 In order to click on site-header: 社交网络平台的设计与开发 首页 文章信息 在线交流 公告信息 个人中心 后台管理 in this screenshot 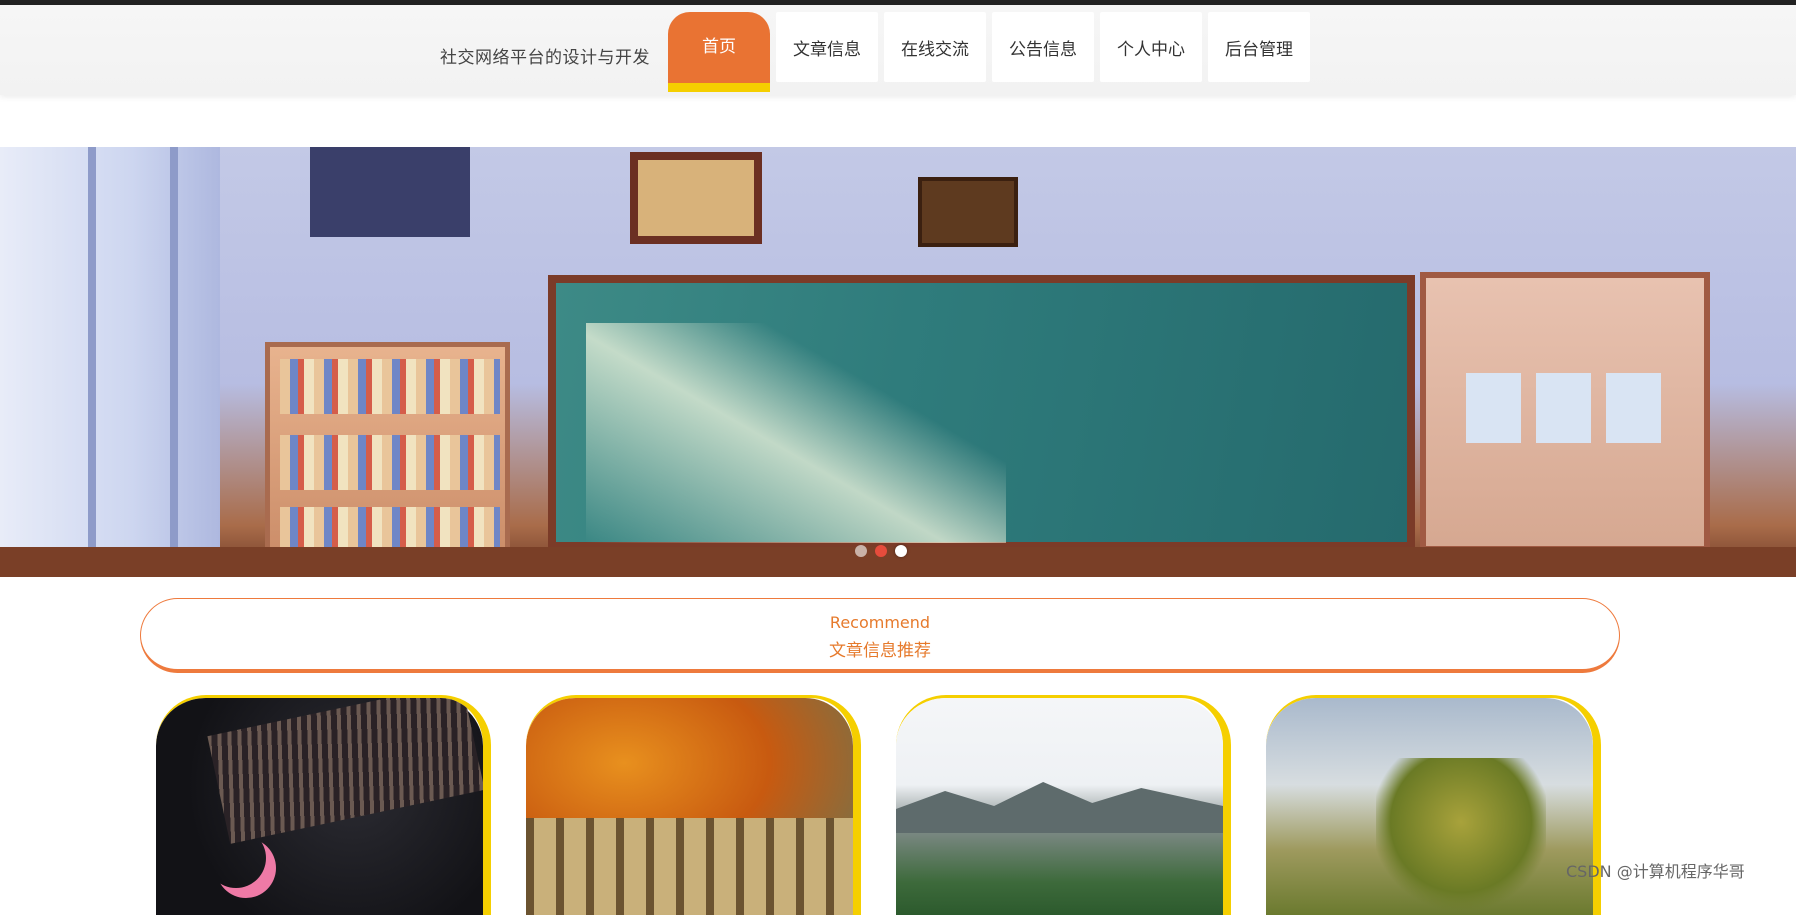, I will do `click(898, 50)`.